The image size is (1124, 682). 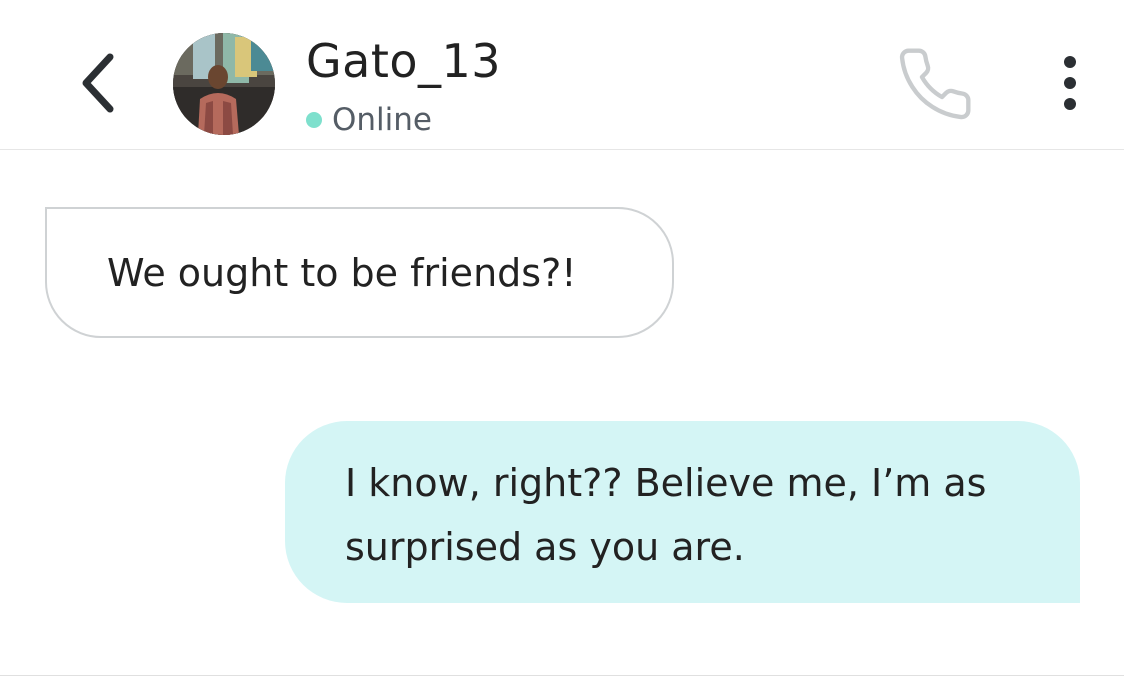 I want to click on call-button, so click(x=935, y=84).